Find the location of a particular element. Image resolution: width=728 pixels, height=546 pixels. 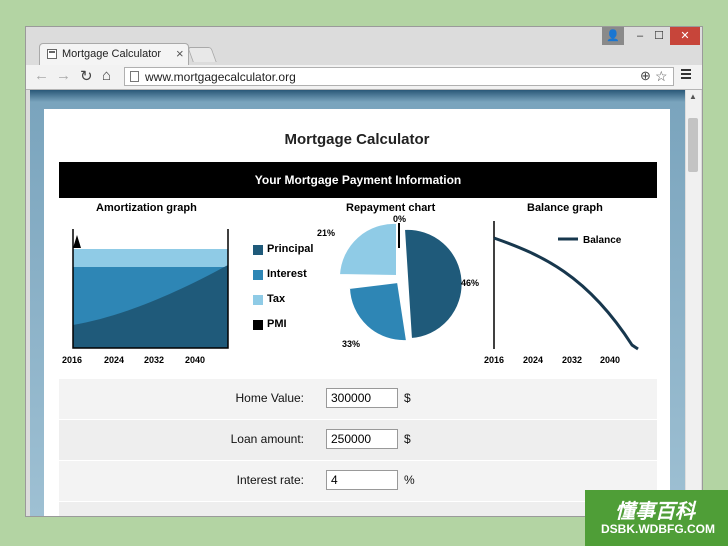

vertical-scrollbar: ▲ is located at coordinates (693, 303).